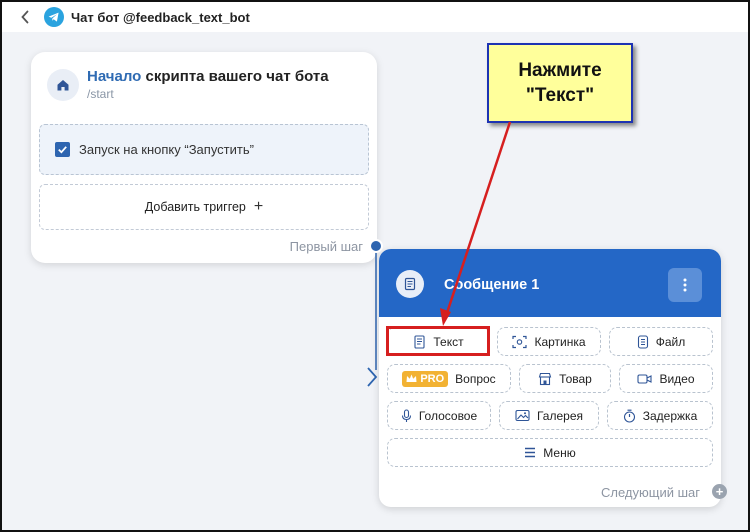 The width and height of the screenshot is (750, 532). What do you see at coordinates (258, 206) in the screenshot?
I see `plus-icon: +` at bounding box center [258, 206].